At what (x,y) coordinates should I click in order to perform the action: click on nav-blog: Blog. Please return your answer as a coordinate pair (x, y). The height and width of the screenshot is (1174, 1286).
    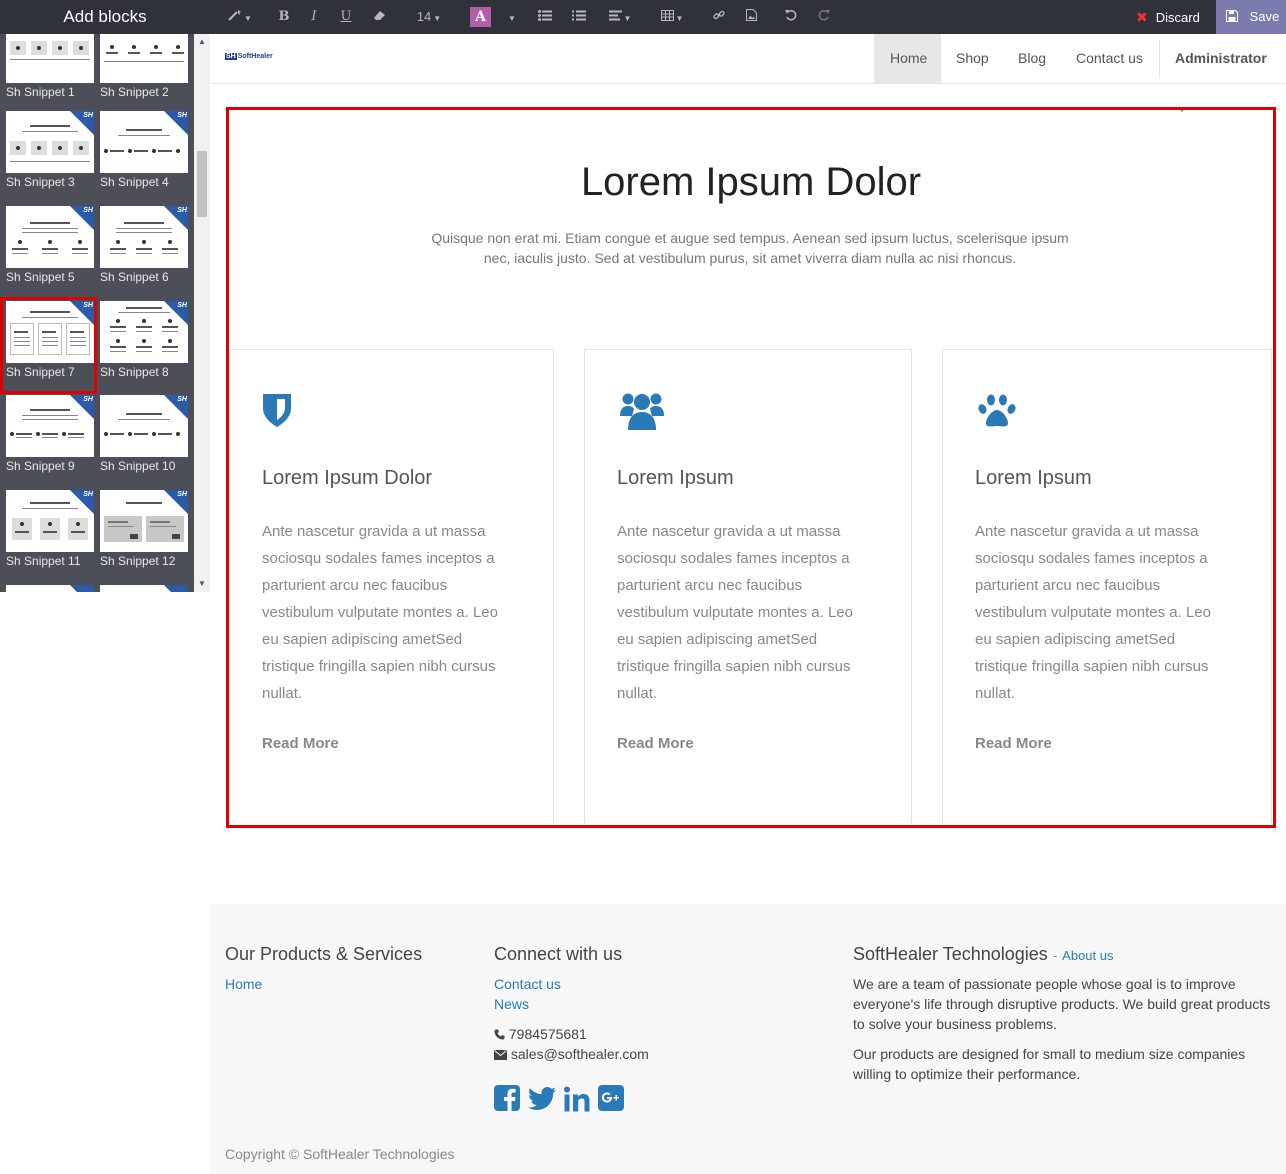
    Looking at the image, I should click on (1032, 58).